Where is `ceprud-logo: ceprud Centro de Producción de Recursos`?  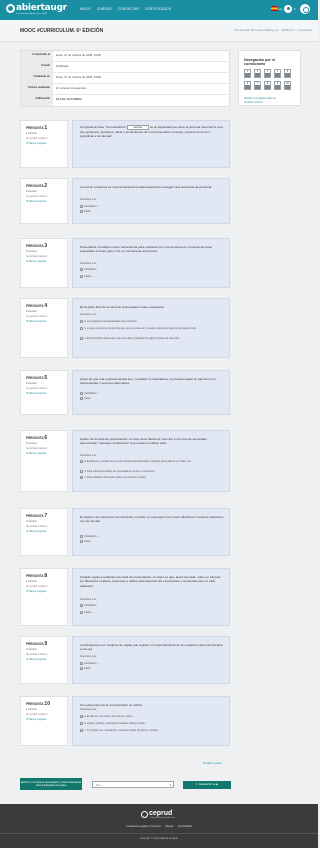 ceprud-logo: ceprud Centro de Producción de Recursos is located at coordinates (159, 815).